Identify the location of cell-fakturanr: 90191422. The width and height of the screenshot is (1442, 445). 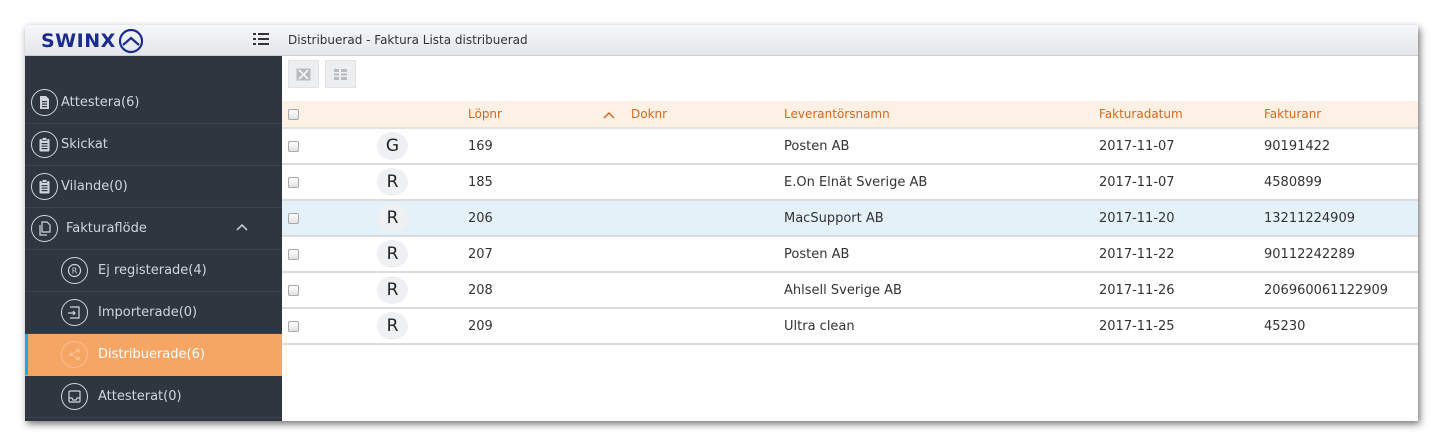
(1341, 146).